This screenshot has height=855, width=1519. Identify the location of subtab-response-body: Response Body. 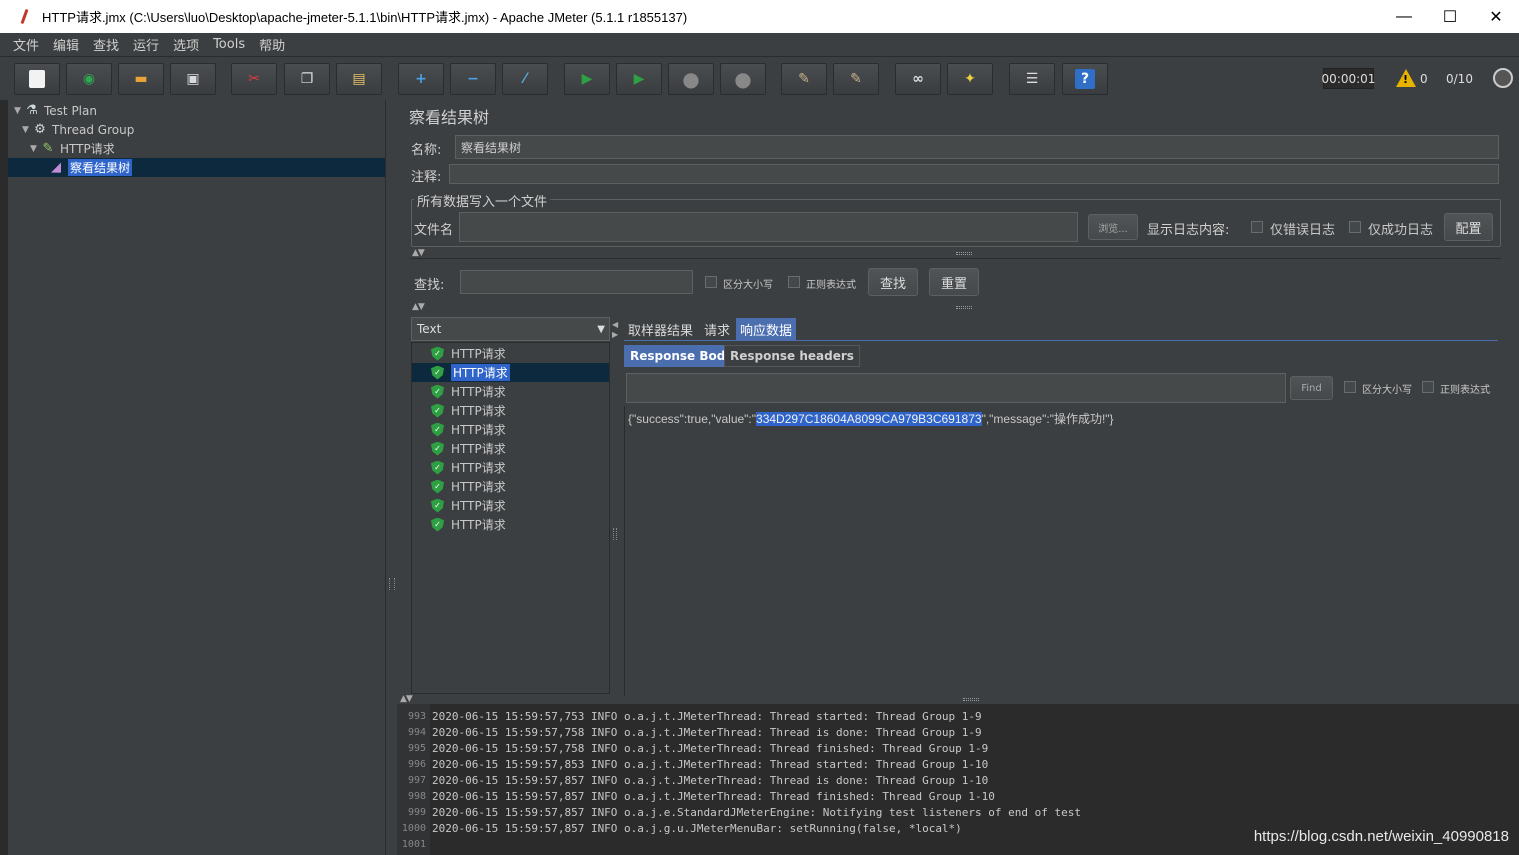
(682, 356).